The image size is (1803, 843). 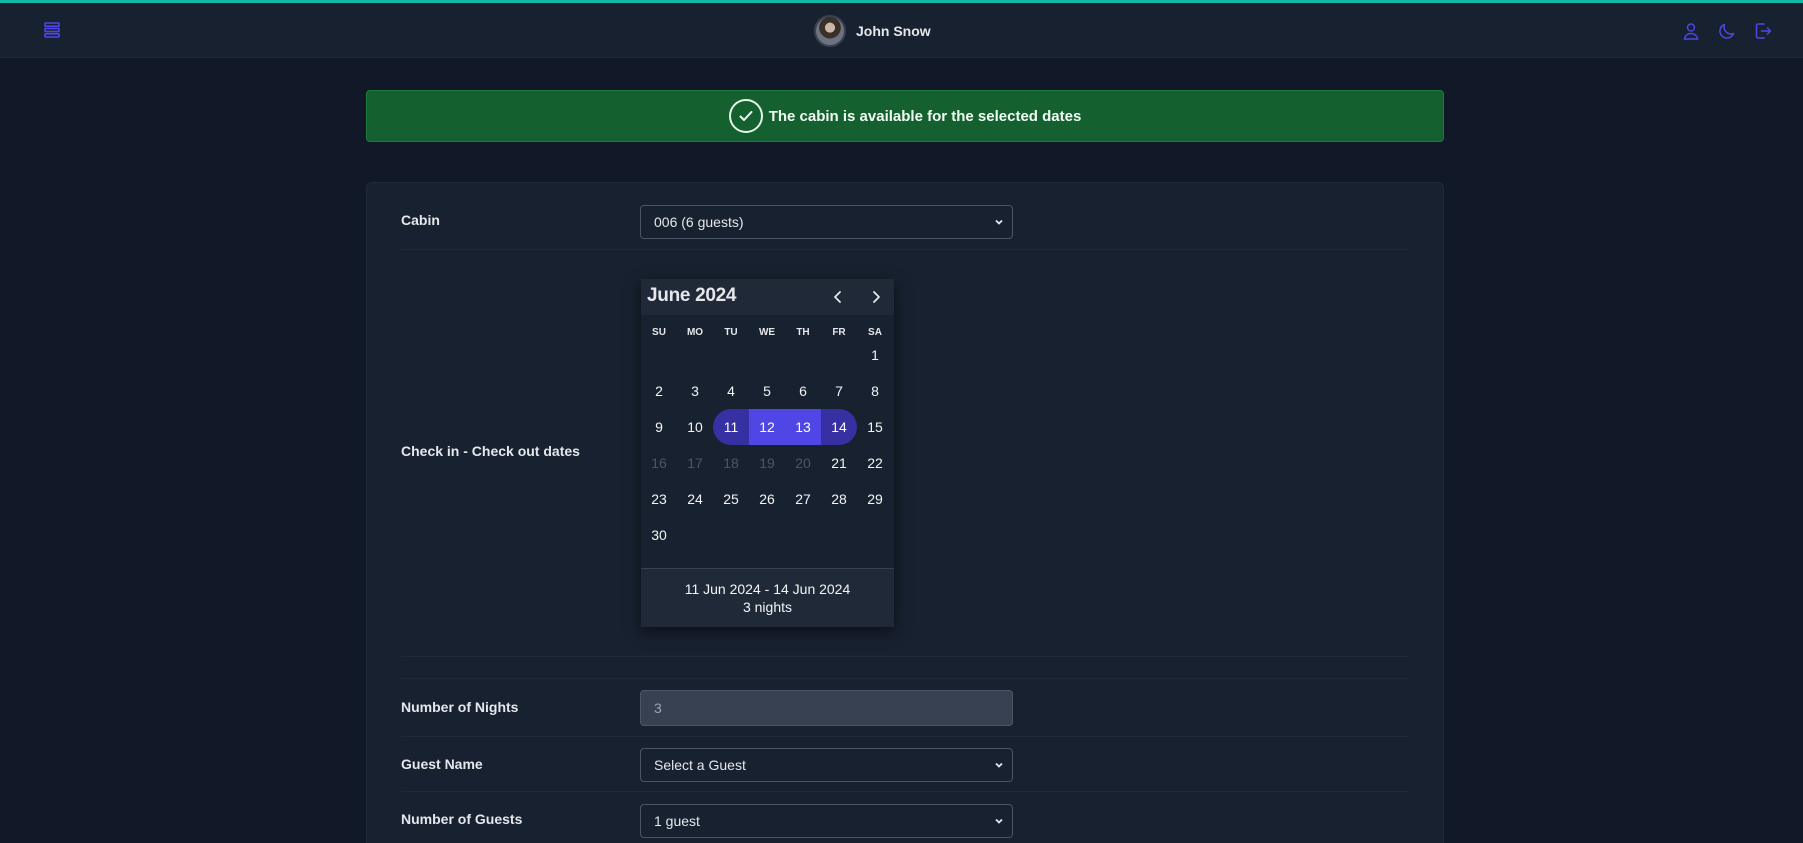 What do you see at coordinates (731, 427) in the screenshot?
I see `calendar-day: 11` at bounding box center [731, 427].